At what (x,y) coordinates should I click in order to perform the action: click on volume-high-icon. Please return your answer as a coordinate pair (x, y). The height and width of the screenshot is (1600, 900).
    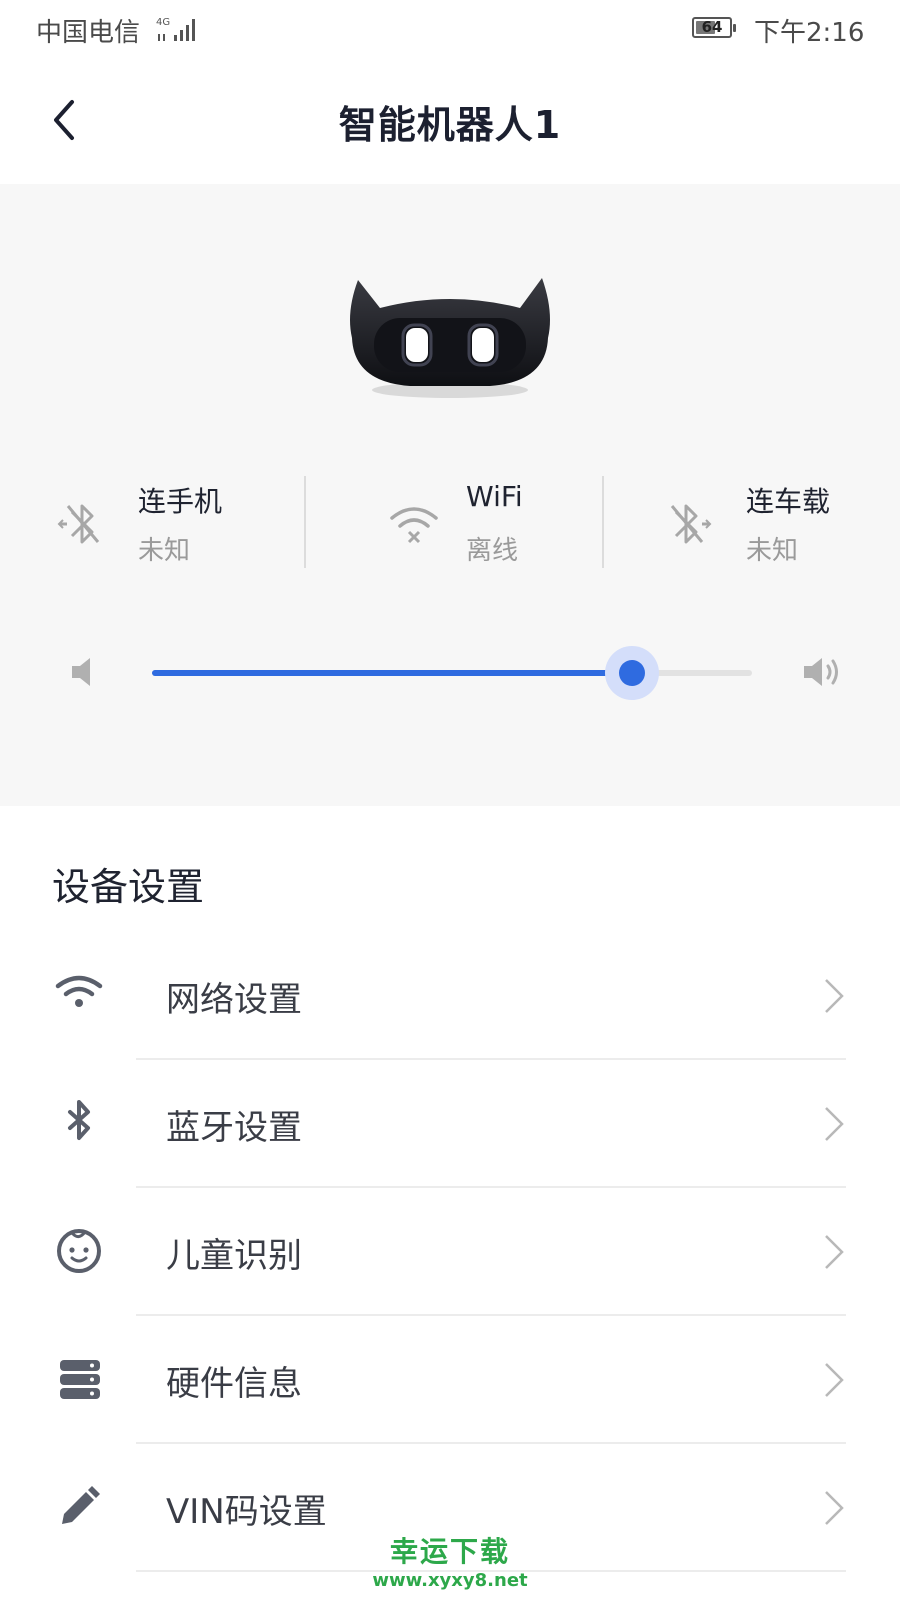
    Looking at the image, I should click on (825, 672).